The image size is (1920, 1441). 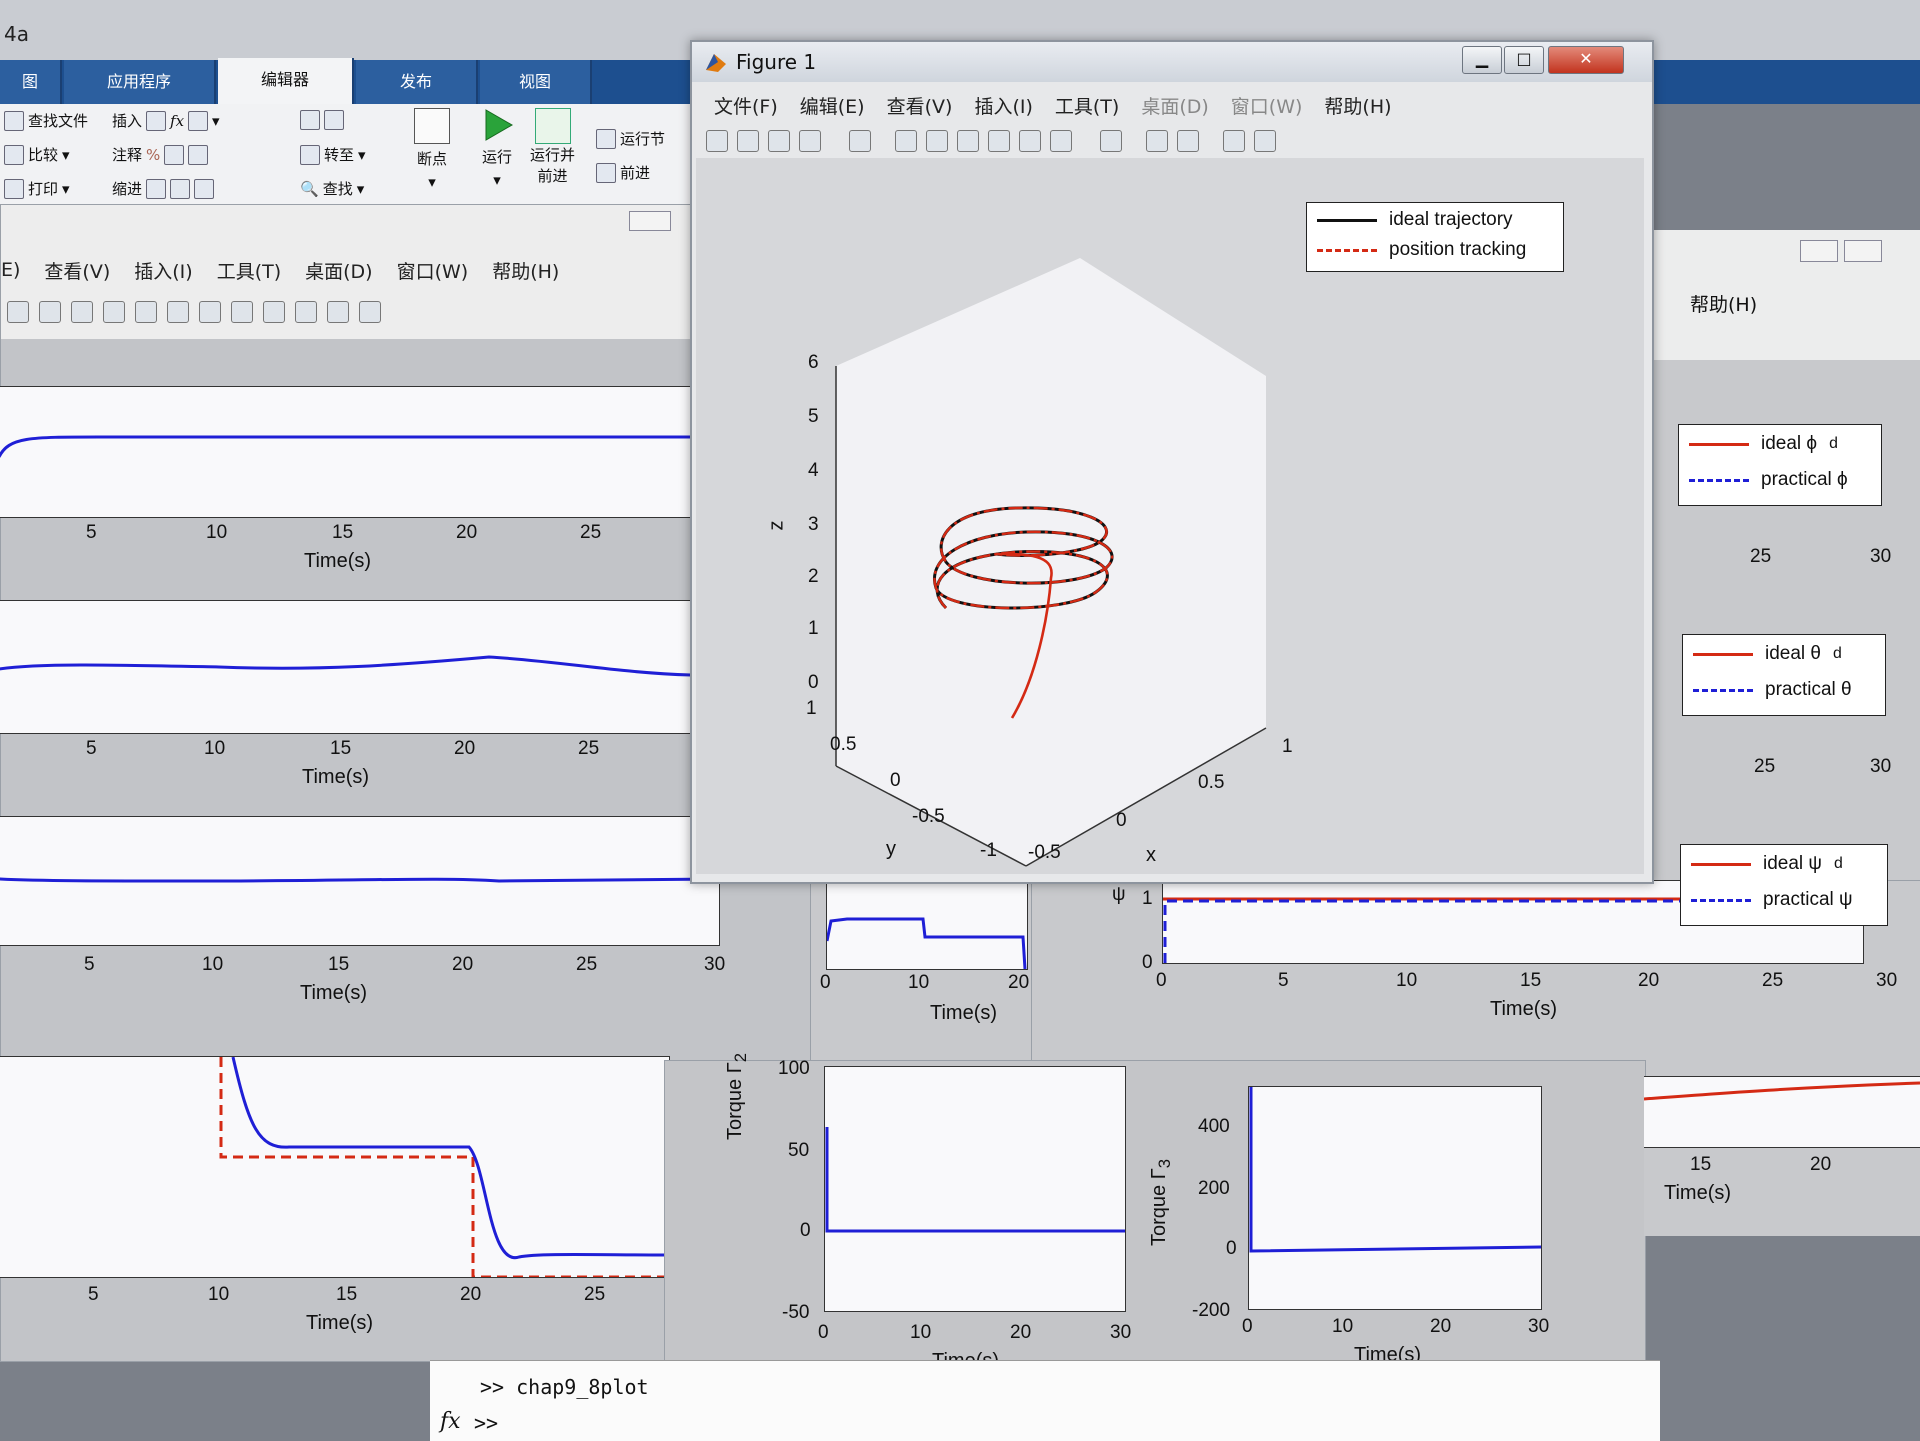 What do you see at coordinates (552, 147) in the screenshot?
I see `run-and-advance-button: 运行并 前进` at bounding box center [552, 147].